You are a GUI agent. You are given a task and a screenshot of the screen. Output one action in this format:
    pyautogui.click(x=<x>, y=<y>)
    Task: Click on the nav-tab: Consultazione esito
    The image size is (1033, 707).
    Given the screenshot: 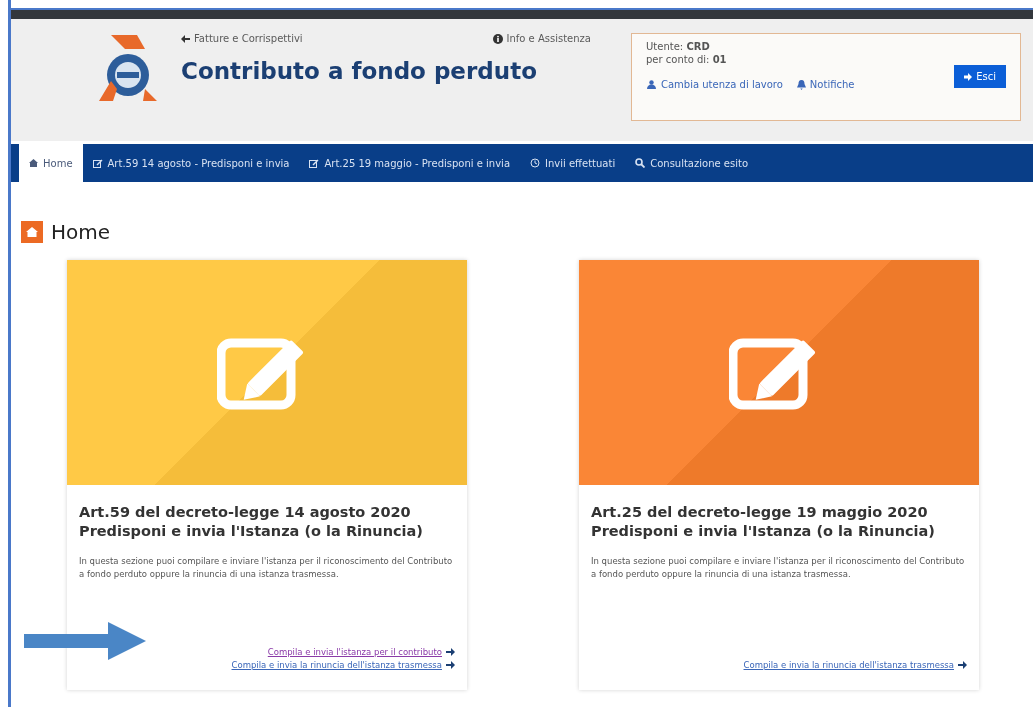 What is the action you would take?
    pyautogui.click(x=691, y=163)
    